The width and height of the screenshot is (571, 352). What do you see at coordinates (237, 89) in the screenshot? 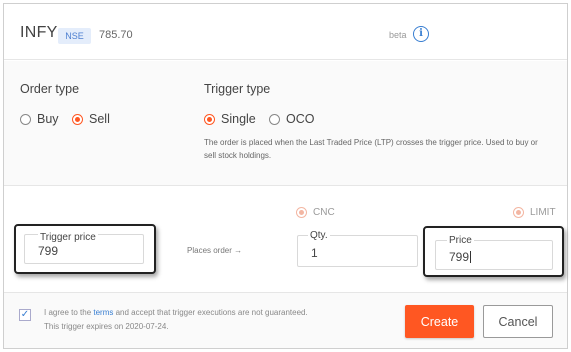
I see `trigger-type-heading: Trigger type` at bounding box center [237, 89].